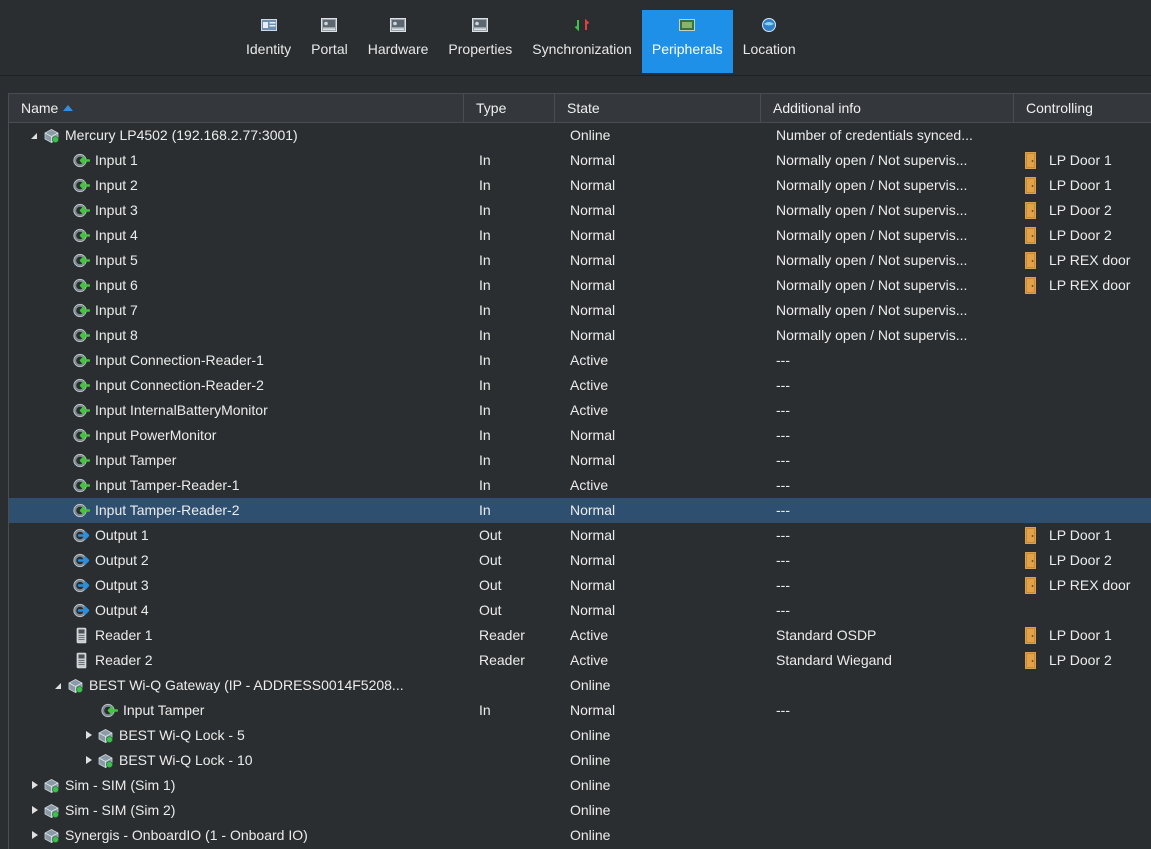 Image resolution: width=1151 pixels, height=849 pixels. Describe the element at coordinates (580, 435) in the screenshot. I see `table-row: Input PowerMonitor In Normal ---` at that location.